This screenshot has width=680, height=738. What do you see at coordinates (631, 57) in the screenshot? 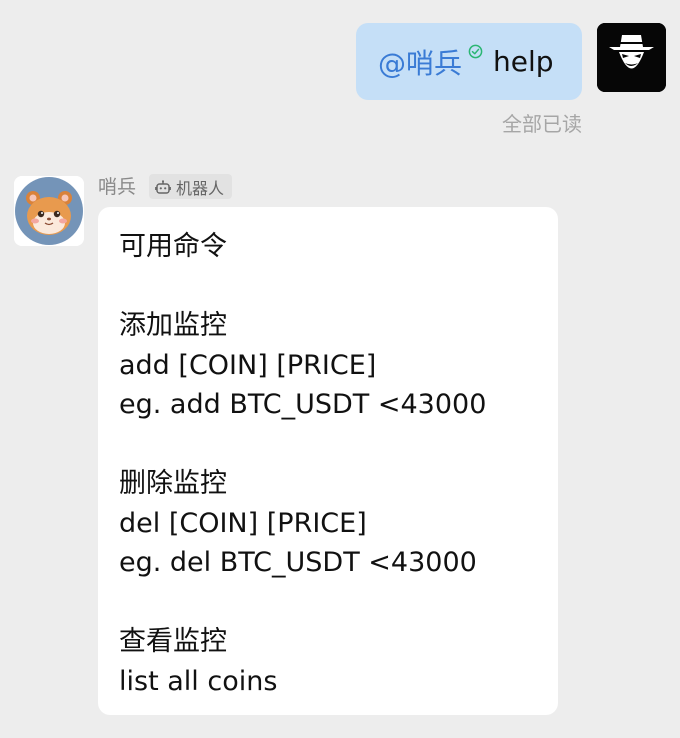
I see `user-avatar` at bounding box center [631, 57].